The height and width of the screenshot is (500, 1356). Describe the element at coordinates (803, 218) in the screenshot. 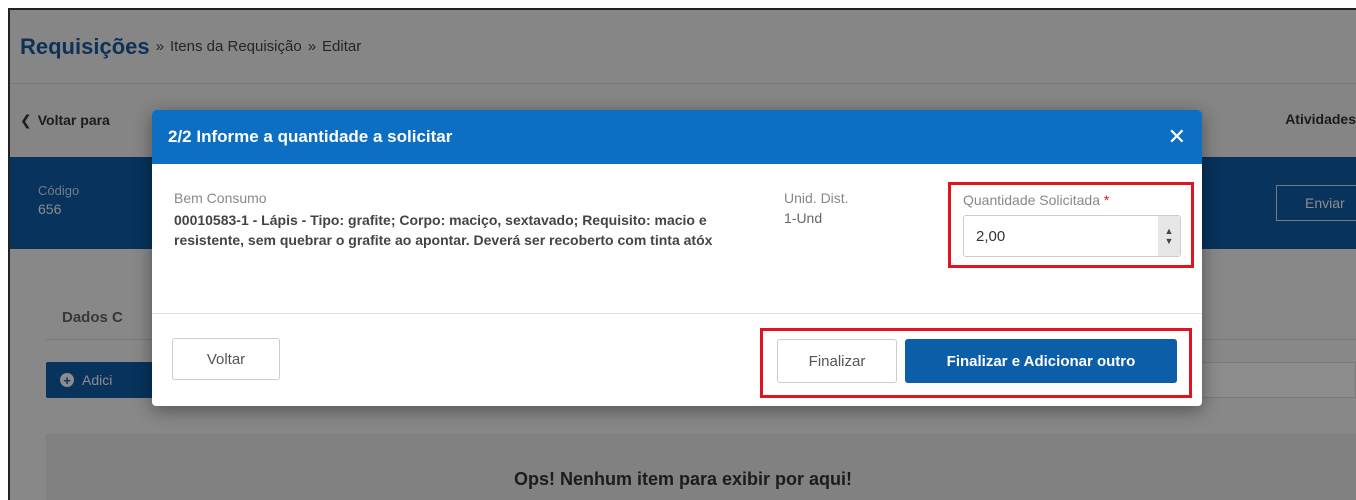

I see `unit-value: 1-Und` at that location.